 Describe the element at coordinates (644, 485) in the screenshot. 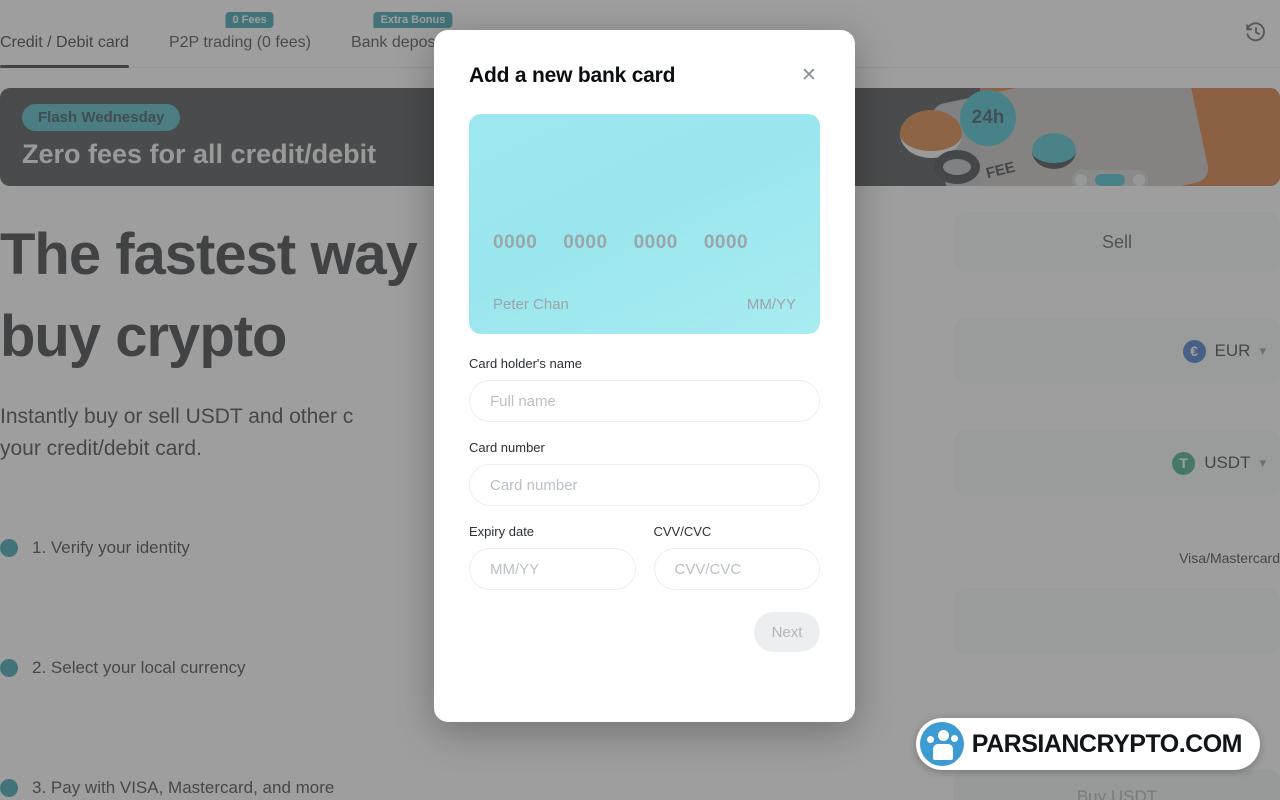

I see `card-number-input: Card number` at that location.